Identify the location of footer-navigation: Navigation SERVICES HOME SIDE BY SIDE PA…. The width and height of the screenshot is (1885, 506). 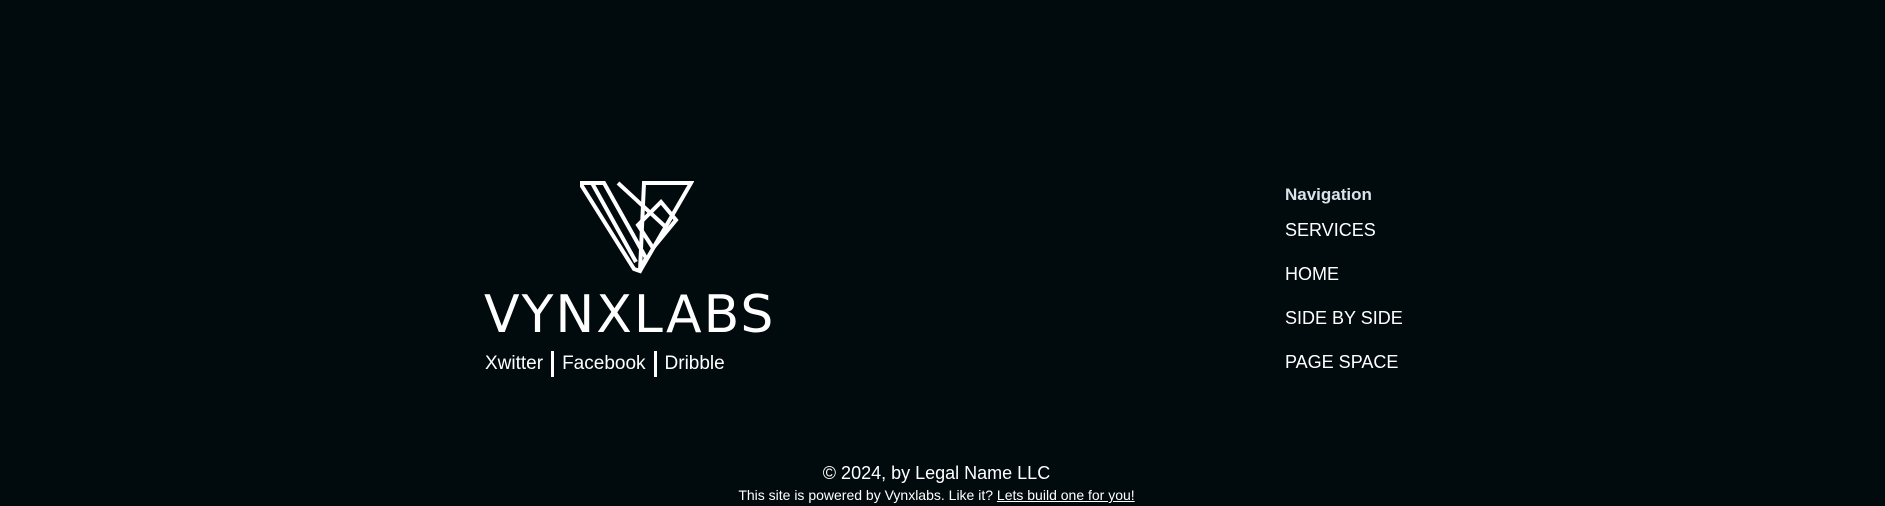
(1370, 289).